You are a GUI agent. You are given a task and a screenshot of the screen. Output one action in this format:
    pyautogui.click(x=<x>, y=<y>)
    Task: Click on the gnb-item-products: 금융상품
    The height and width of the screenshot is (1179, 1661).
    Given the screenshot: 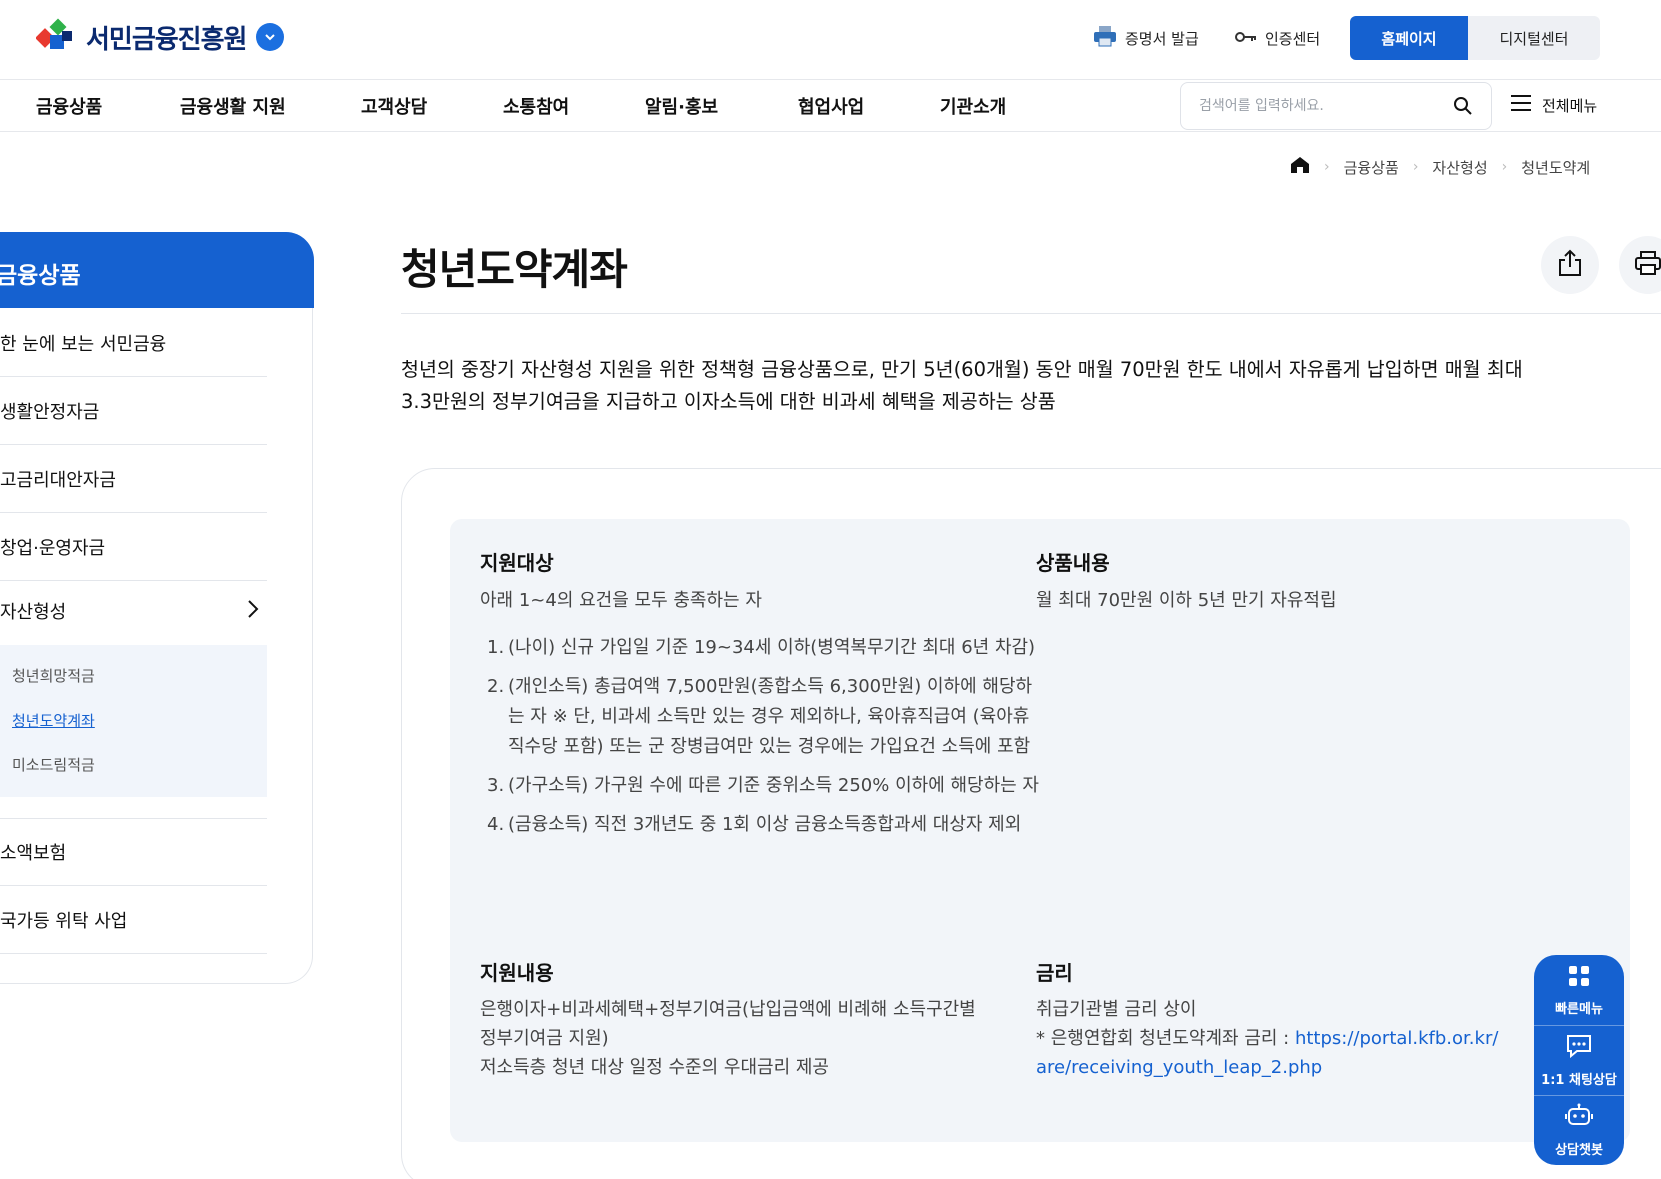 What is the action you would take?
    pyautogui.click(x=69, y=106)
    